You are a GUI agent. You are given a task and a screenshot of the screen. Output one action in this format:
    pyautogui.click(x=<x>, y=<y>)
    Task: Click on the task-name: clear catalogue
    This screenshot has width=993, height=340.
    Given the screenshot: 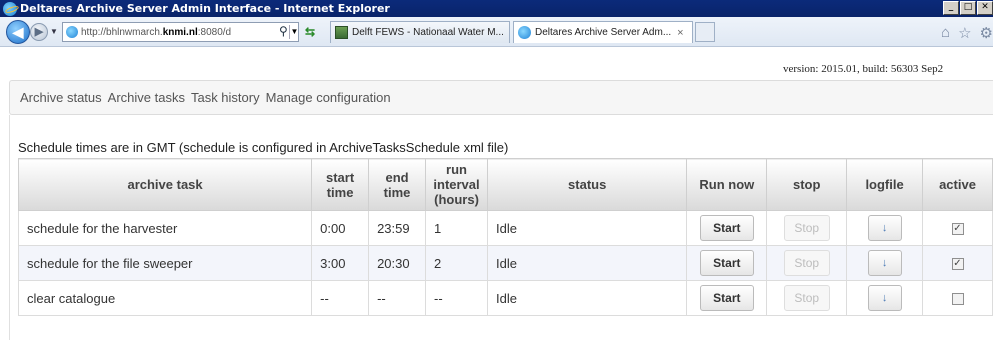 What is the action you would take?
    pyautogui.click(x=165, y=298)
    